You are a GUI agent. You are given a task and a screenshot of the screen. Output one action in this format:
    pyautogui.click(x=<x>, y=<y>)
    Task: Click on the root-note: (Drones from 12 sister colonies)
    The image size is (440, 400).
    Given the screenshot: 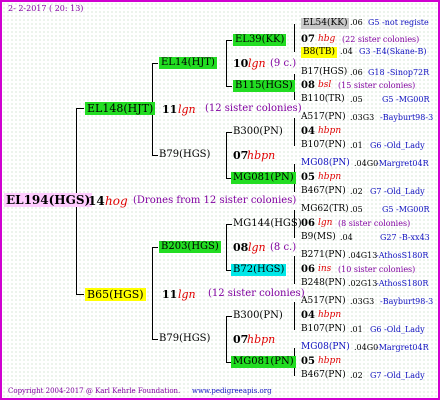 What is the action you would take?
    pyautogui.click(x=215, y=200)
    